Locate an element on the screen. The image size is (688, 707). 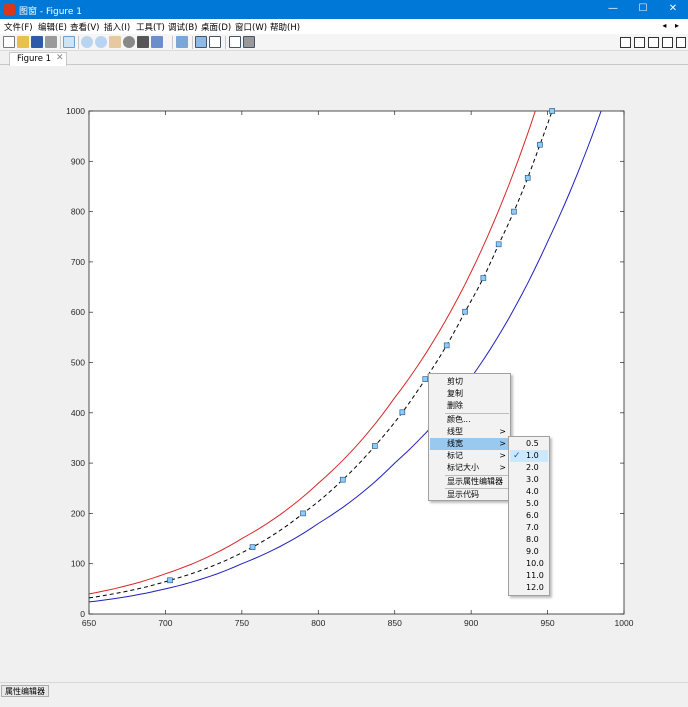
ctx-marker: 标记 > is located at coordinates (469, 456).